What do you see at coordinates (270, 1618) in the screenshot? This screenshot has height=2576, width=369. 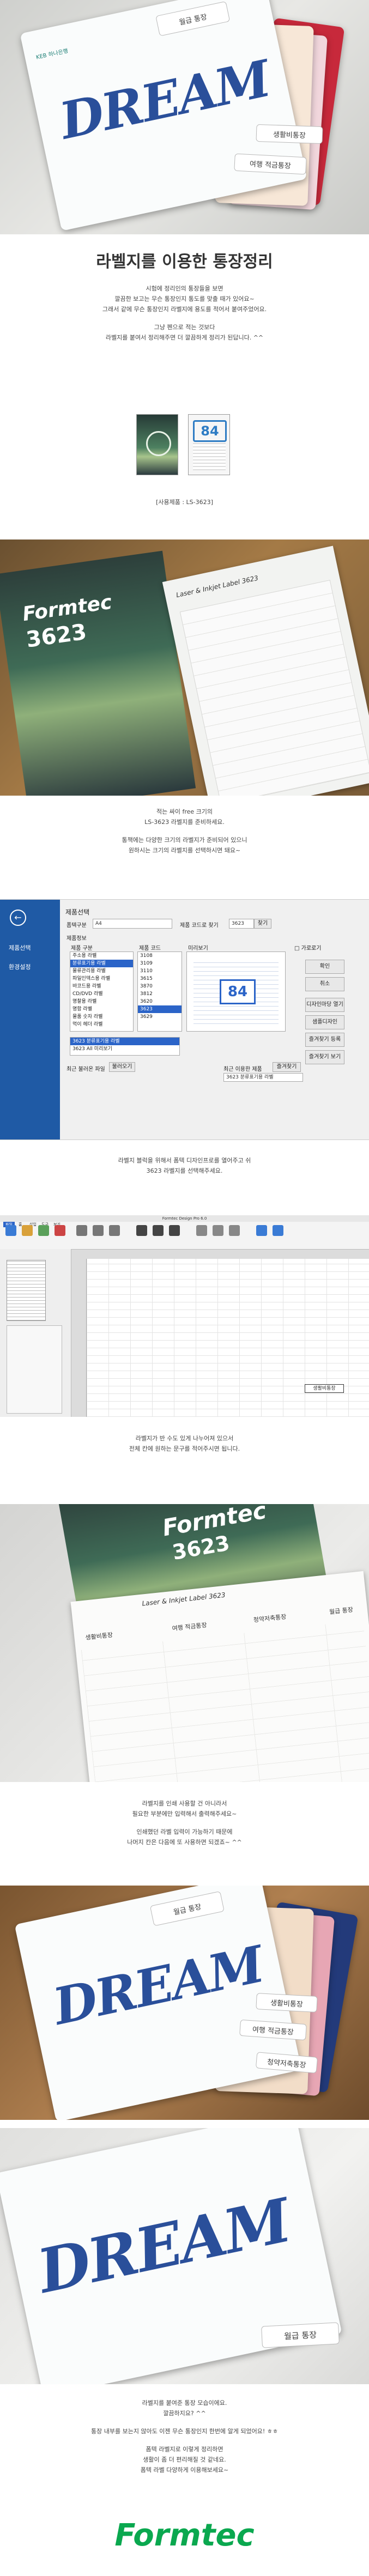 I see `printed-label-3: 청약저축통장` at bounding box center [270, 1618].